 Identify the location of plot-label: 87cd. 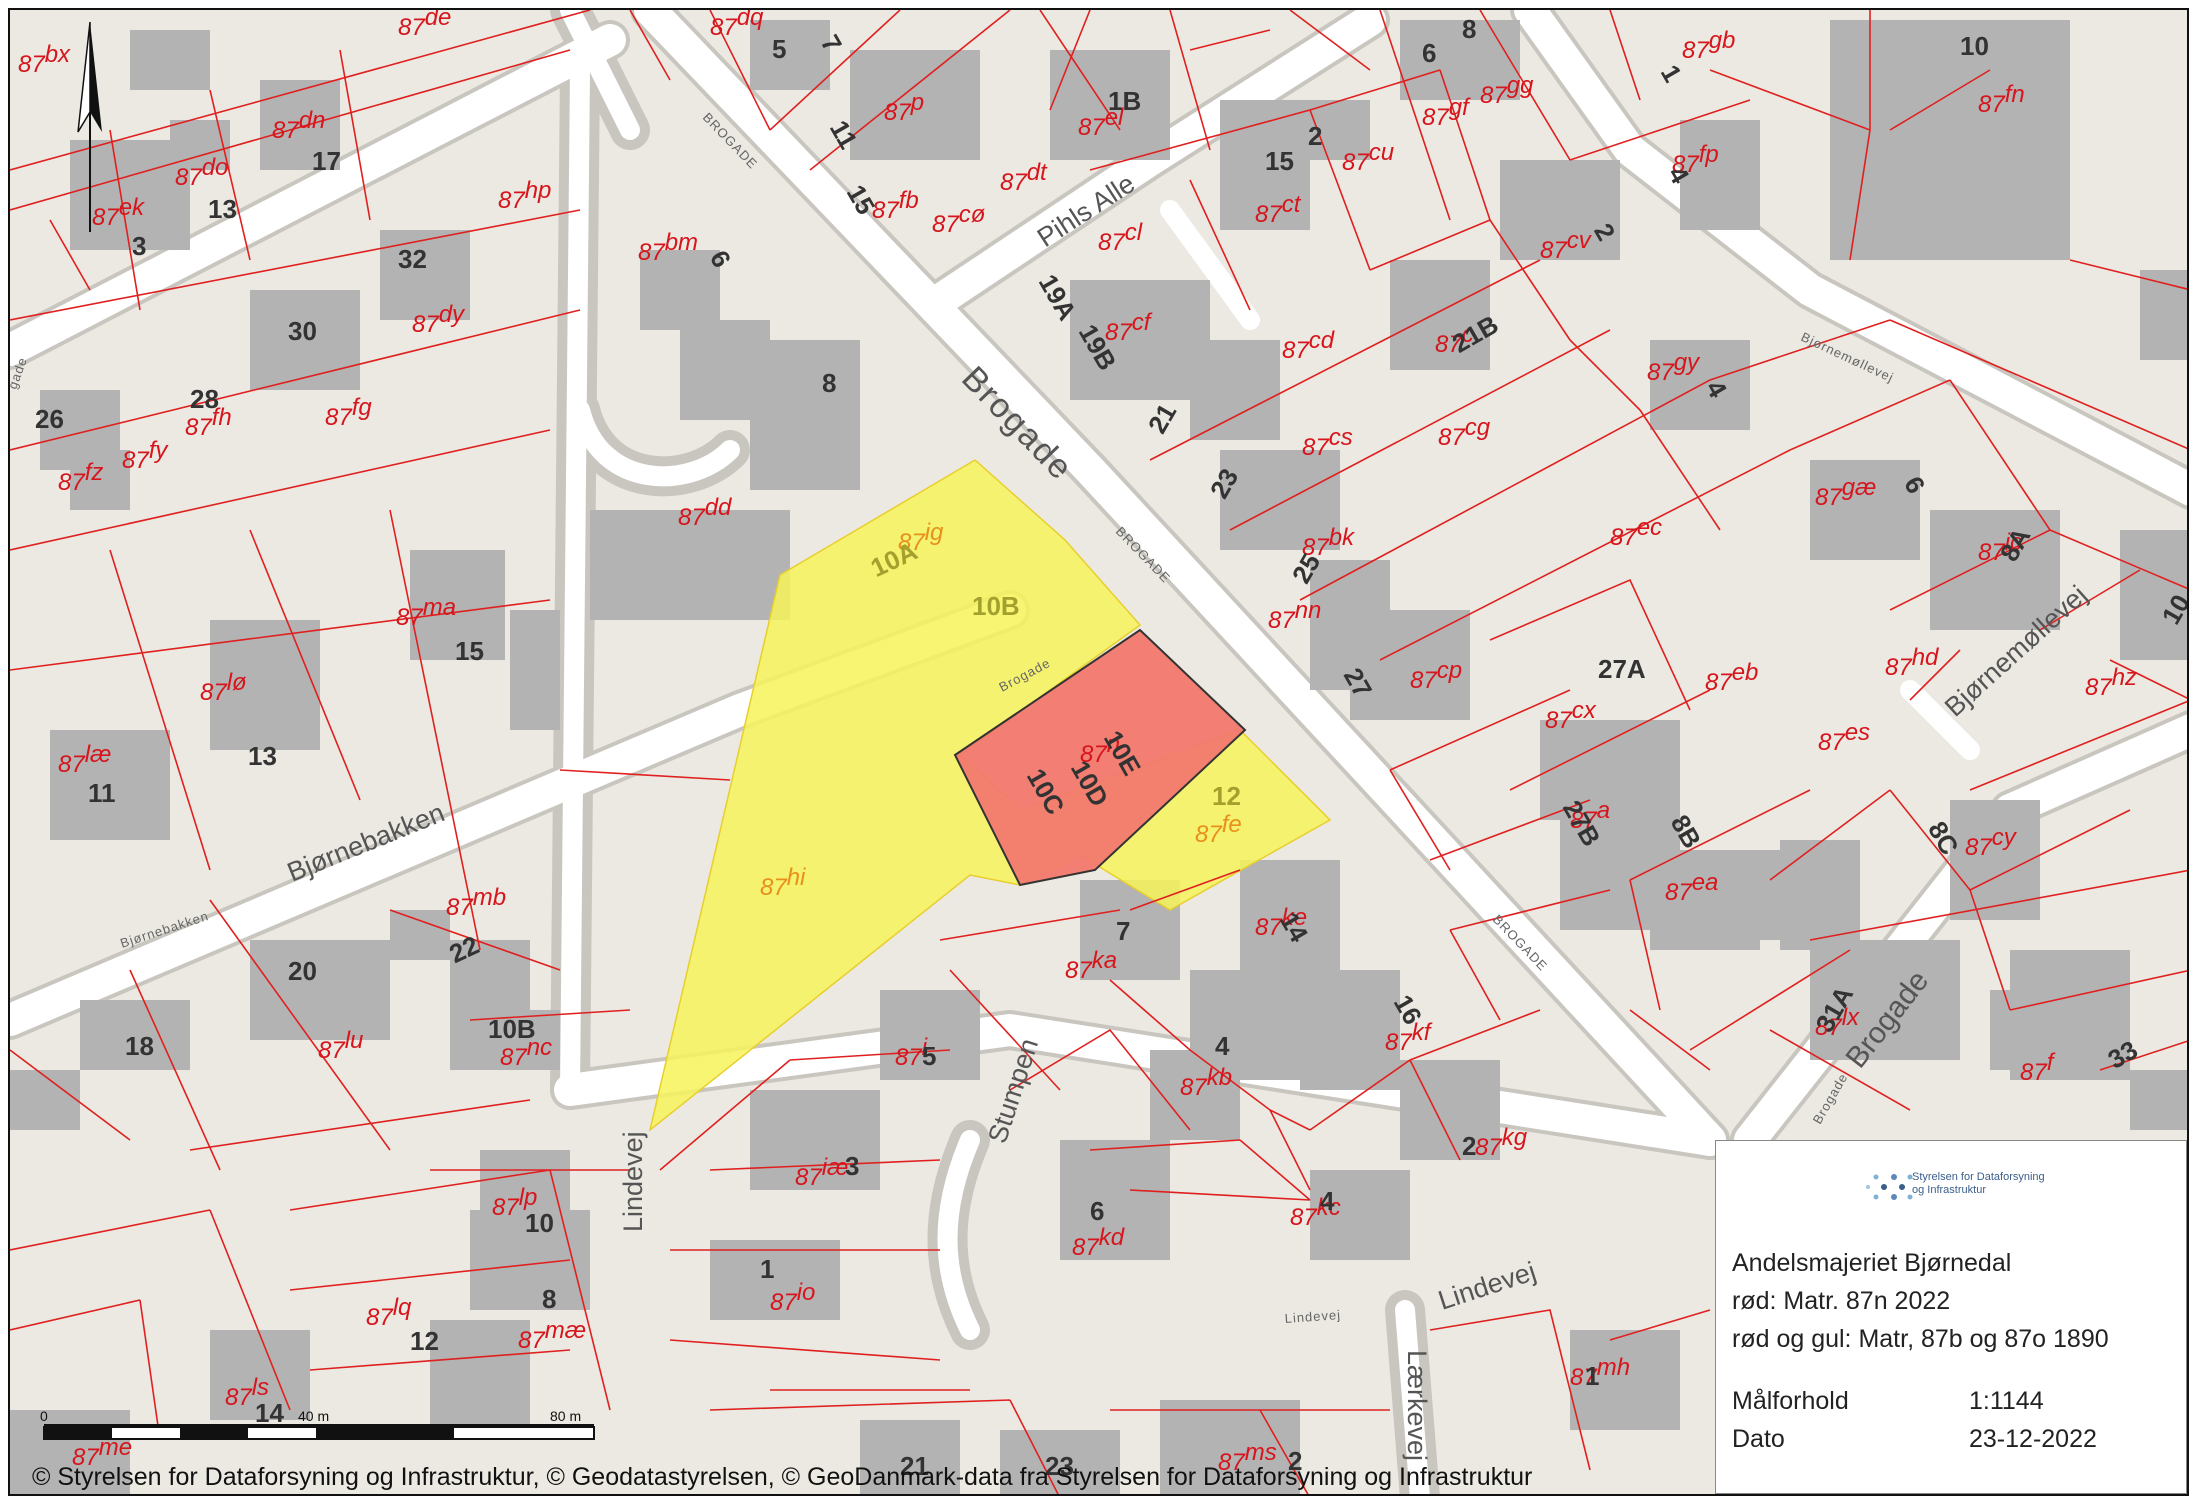
(1308, 345).